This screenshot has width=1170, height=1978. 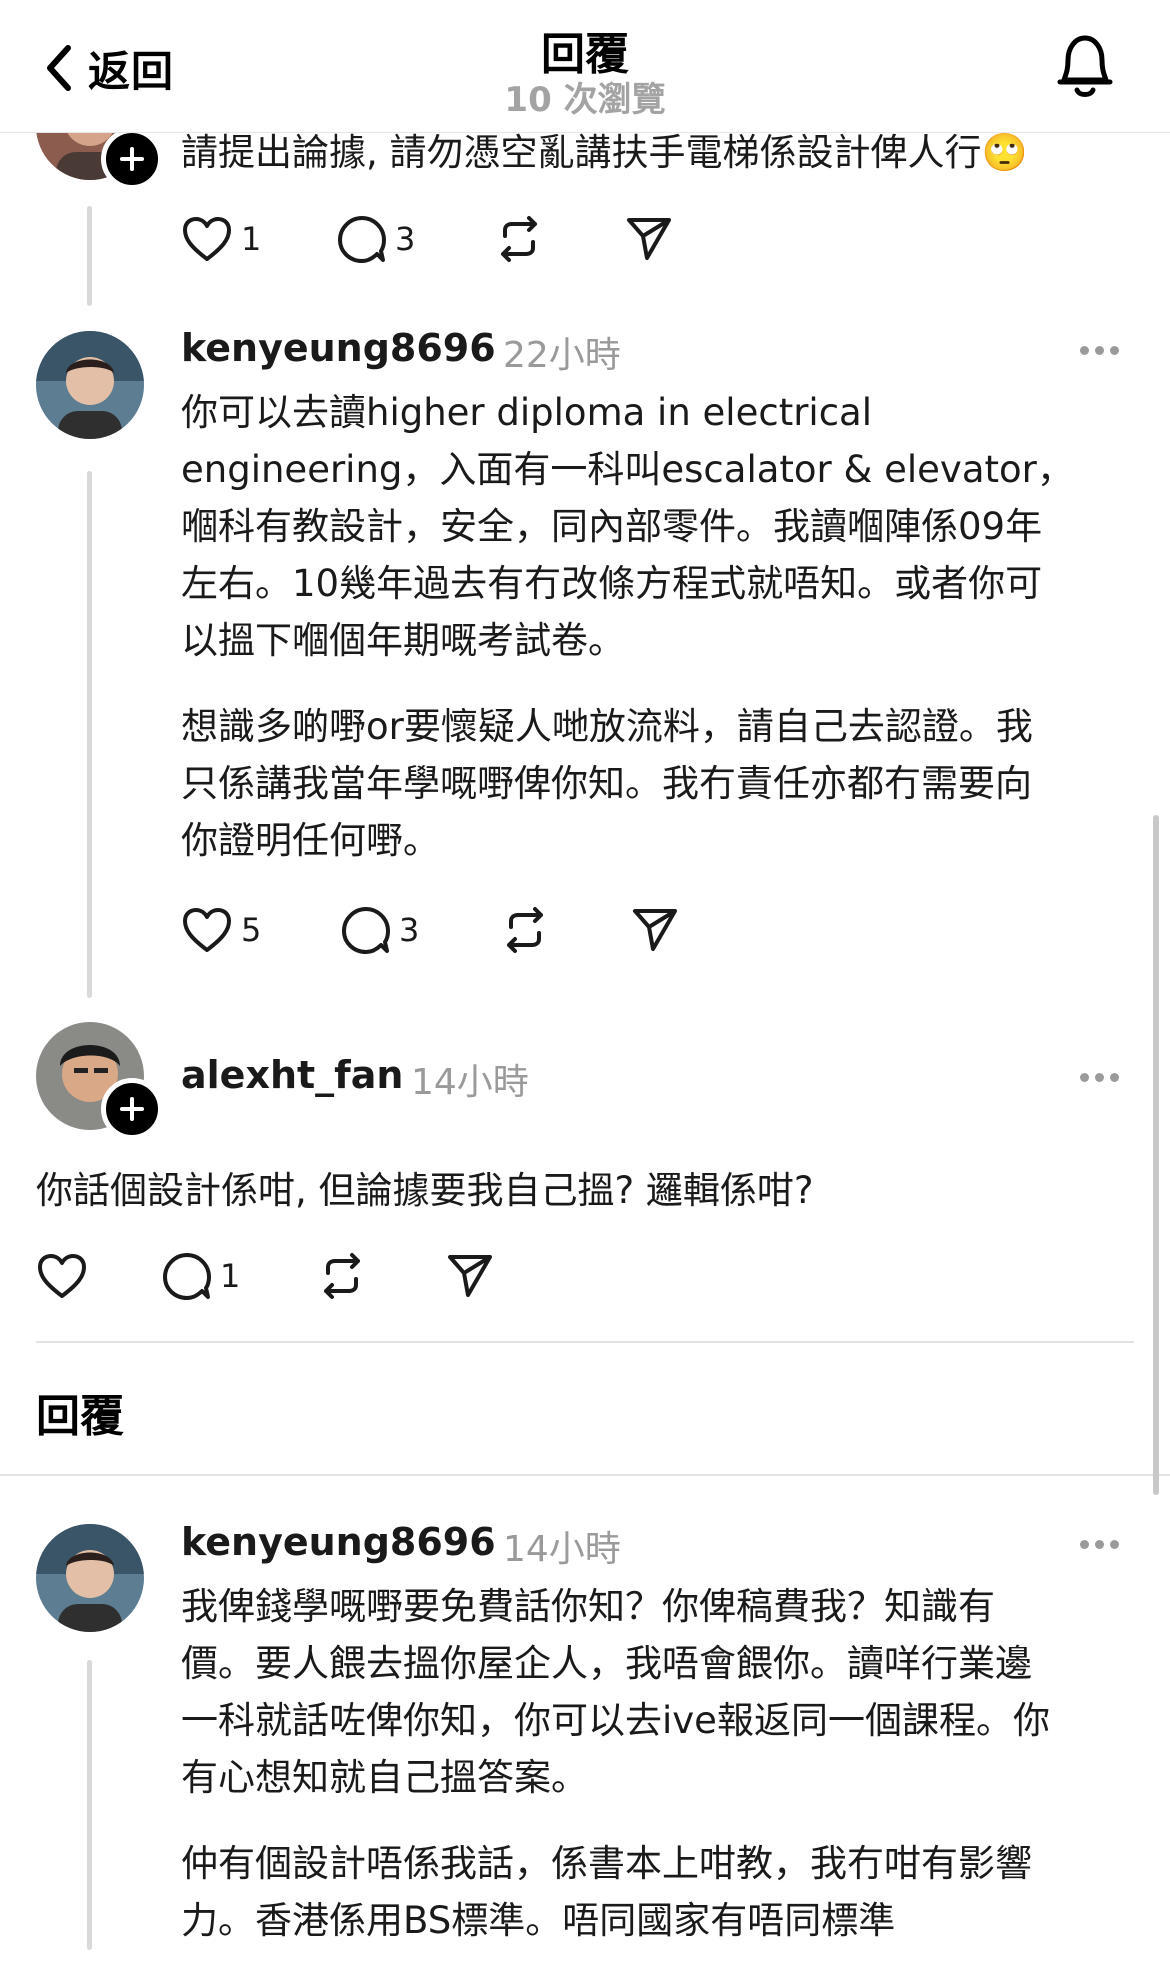 What do you see at coordinates (606, 1663) in the screenshot?
I see `text-line: 價。要人餵去搵你屋企人，我唔會餵你。讀咩行業邊` at bounding box center [606, 1663].